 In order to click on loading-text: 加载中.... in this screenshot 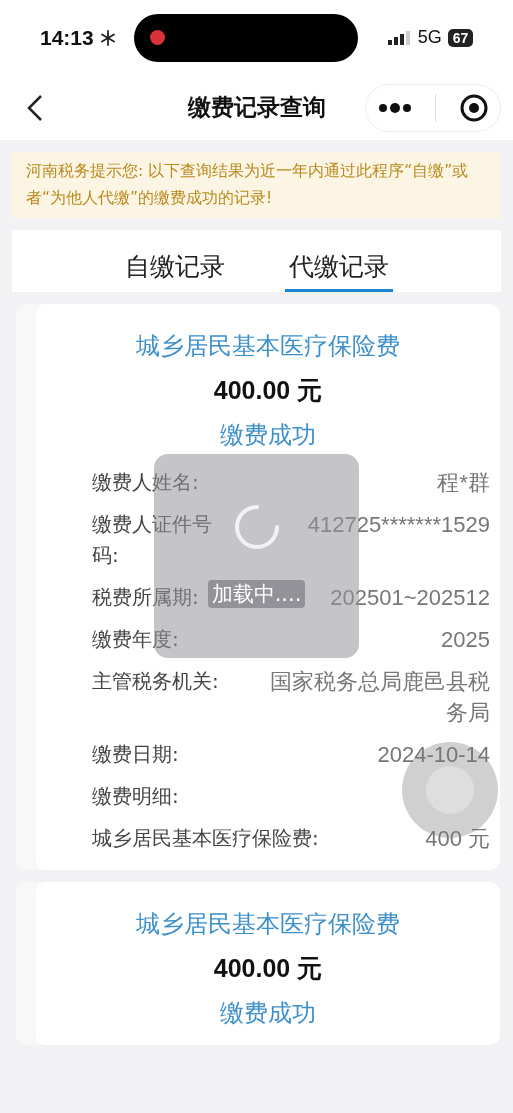, I will do `click(256, 594)`.